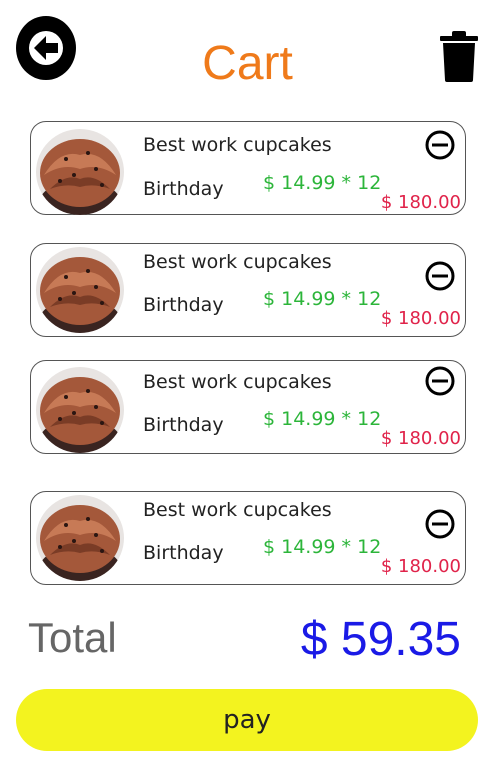  Describe the element at coordinates (459, 56) in the screenshot. I see `trash-icon` at that location.